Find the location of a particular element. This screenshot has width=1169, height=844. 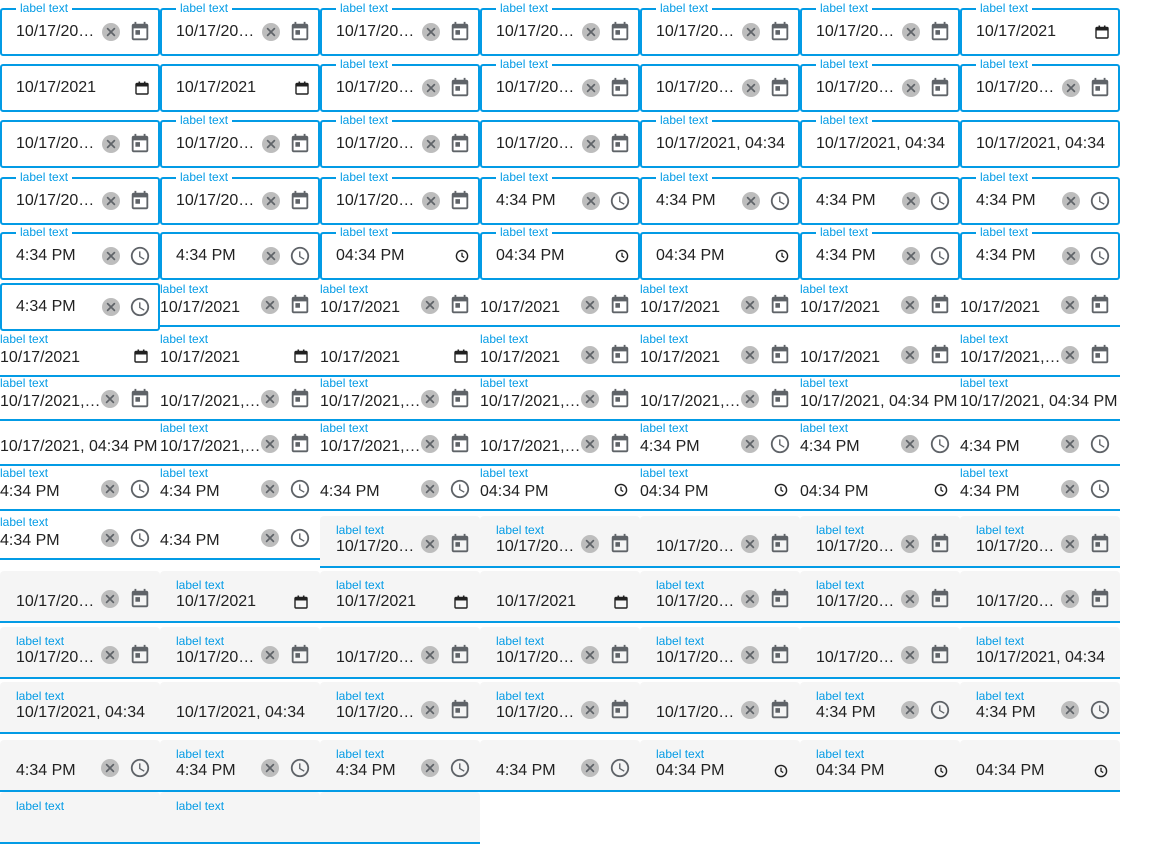

native-clock-icon is located at coordinates (941, 771).